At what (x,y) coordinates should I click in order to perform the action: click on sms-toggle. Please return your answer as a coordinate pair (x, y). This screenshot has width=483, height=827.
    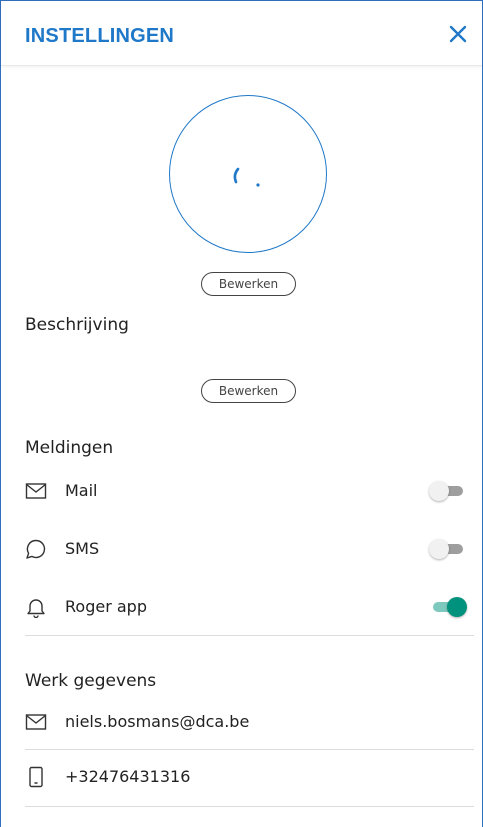
    Looking at the image, I should click on (449, 549).